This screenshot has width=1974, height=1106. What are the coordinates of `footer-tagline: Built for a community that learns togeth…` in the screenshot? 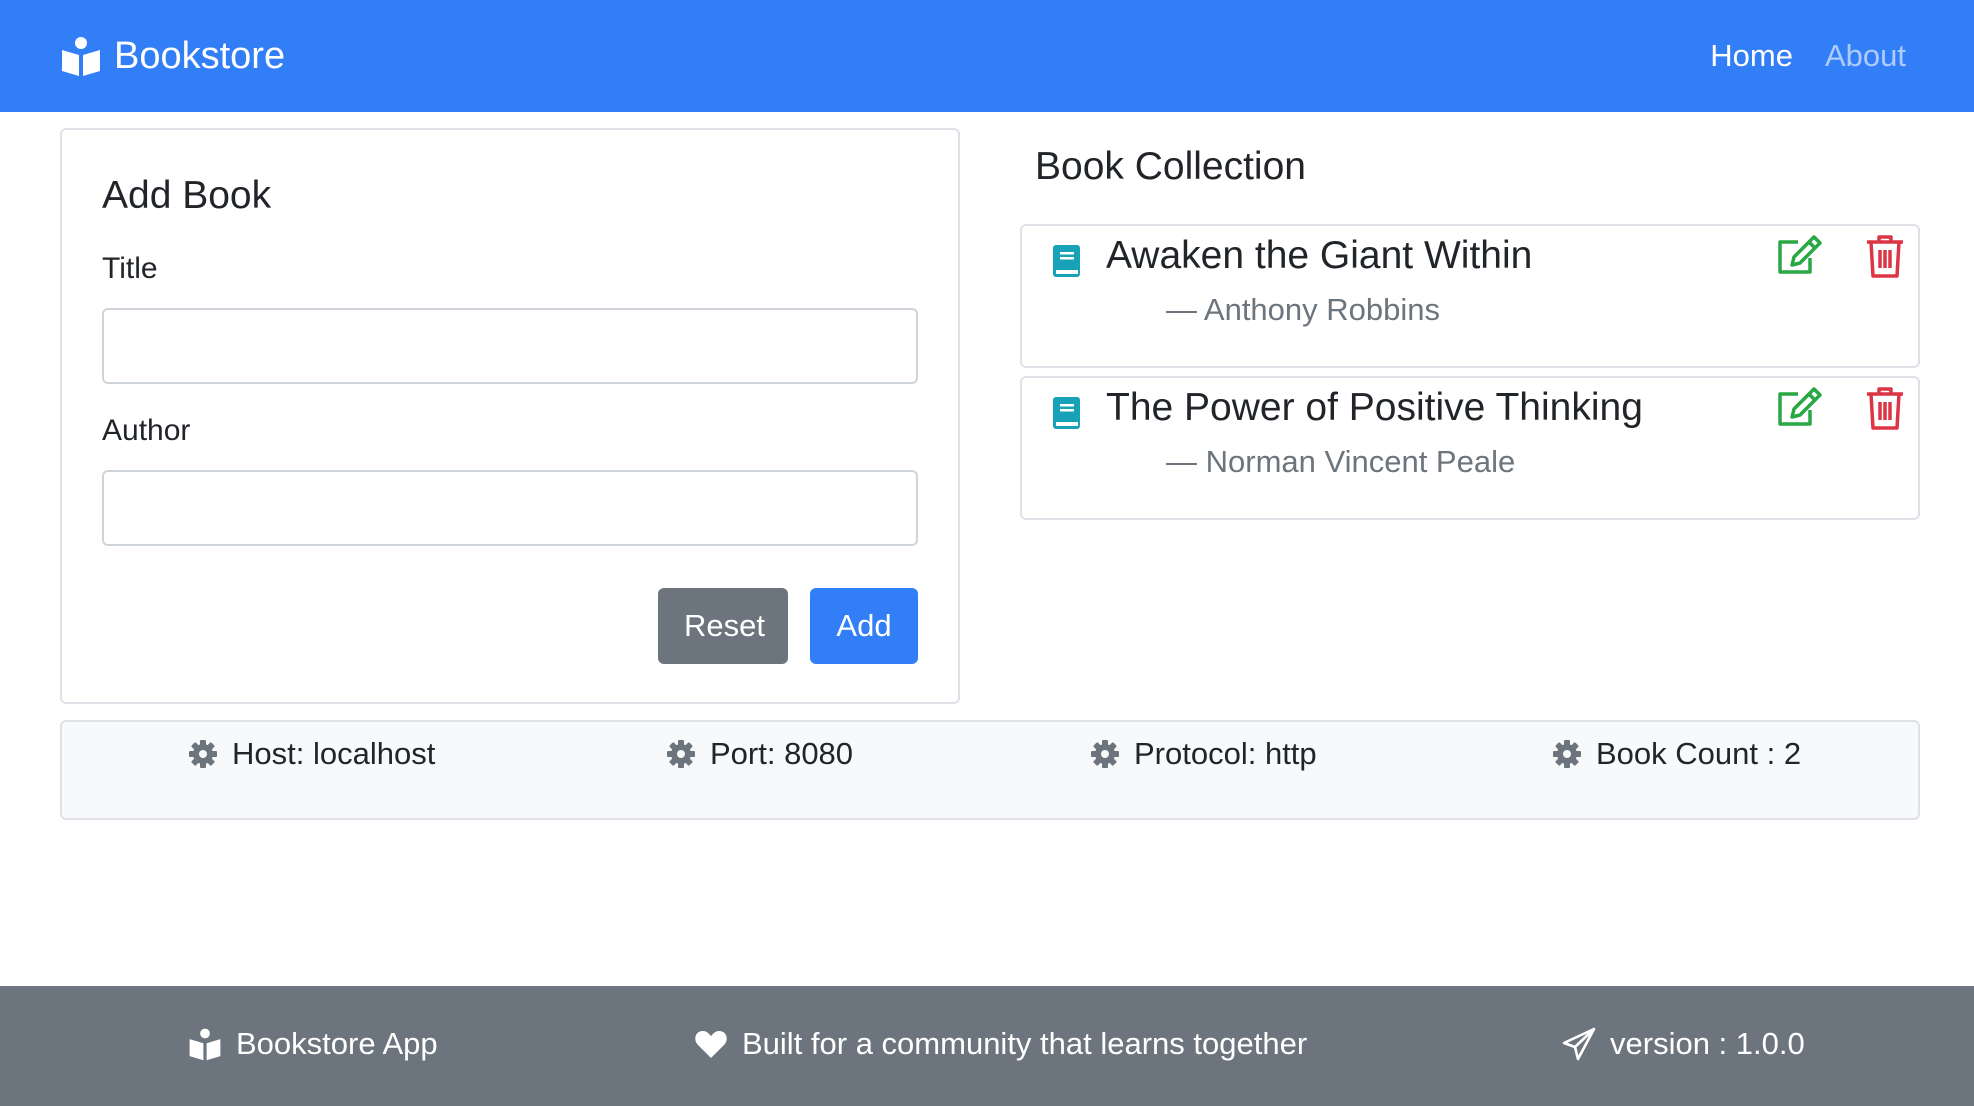 It's located at (1000, 1044).